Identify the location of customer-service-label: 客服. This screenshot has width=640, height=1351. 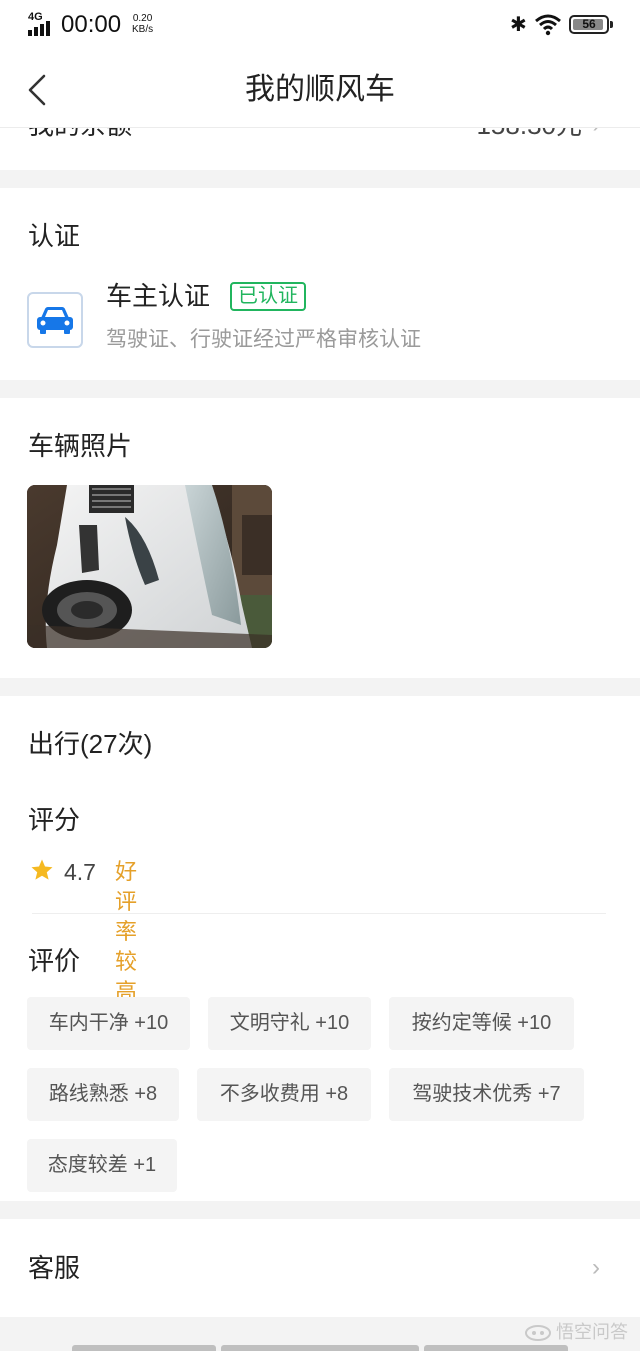
(54, 1268).